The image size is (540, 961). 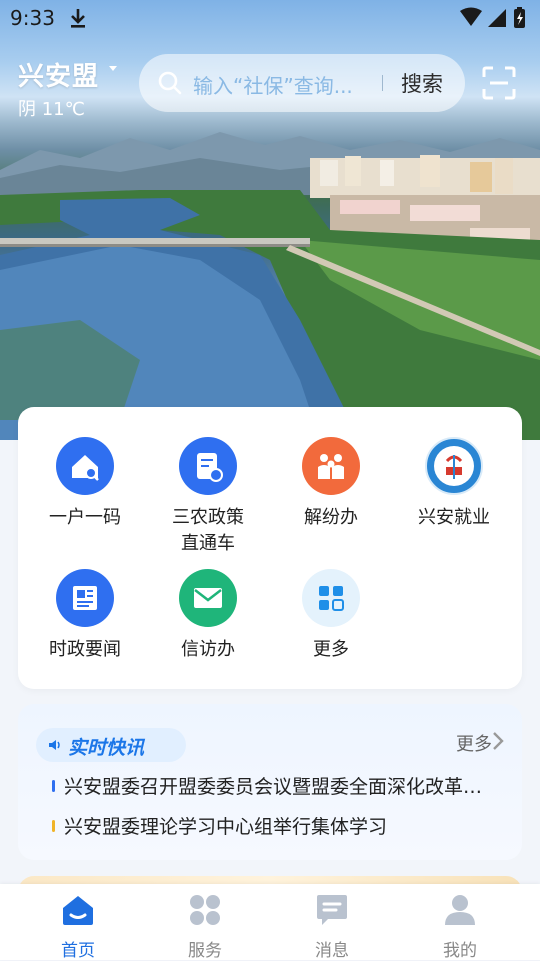 What do you see at coordinates (78, 926) in the screenshot?
I see `tab-home: 首页` at bounding box center [78, 926].